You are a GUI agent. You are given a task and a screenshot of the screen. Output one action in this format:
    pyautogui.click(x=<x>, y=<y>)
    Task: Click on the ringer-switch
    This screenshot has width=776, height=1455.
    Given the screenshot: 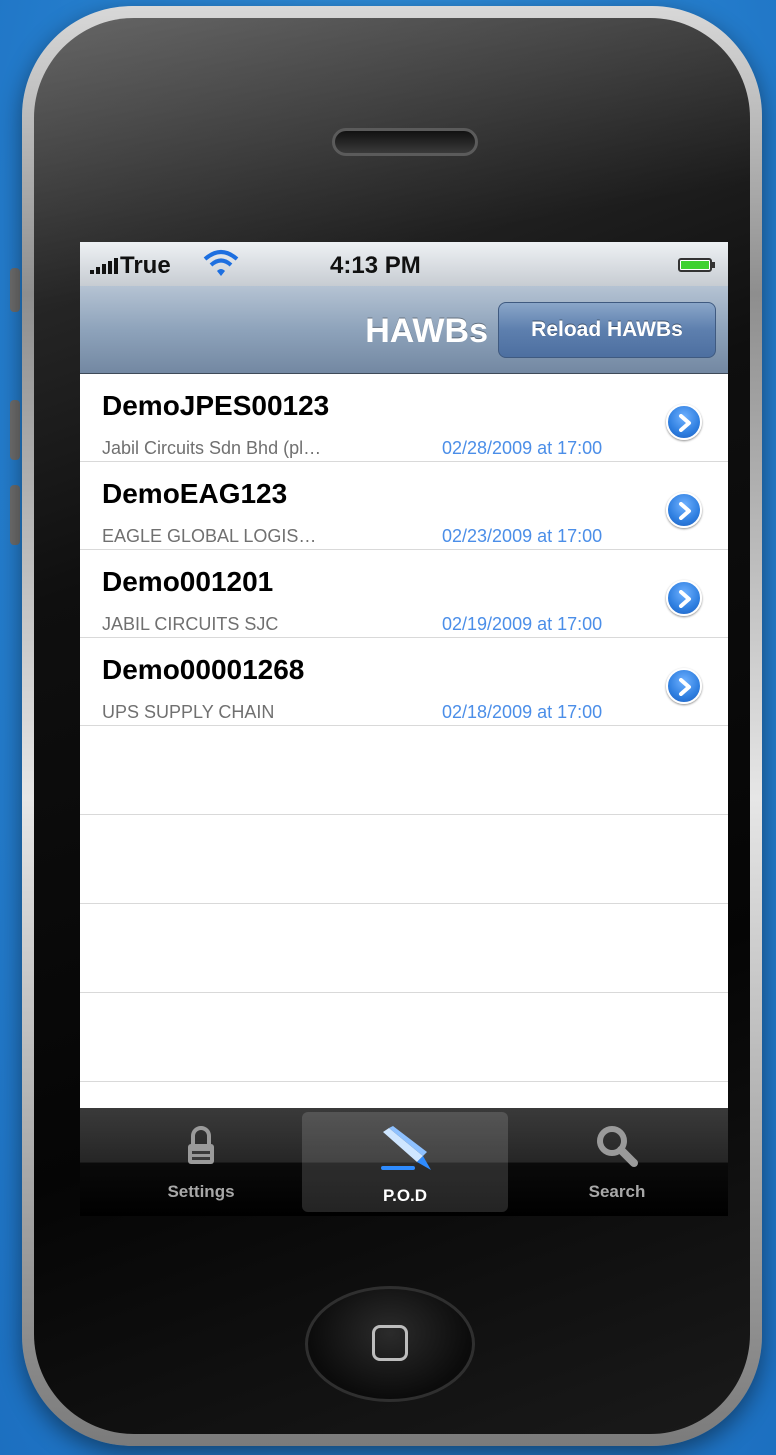 What is the action you would take?
    pyautogui.click(x=15, y=290)
    